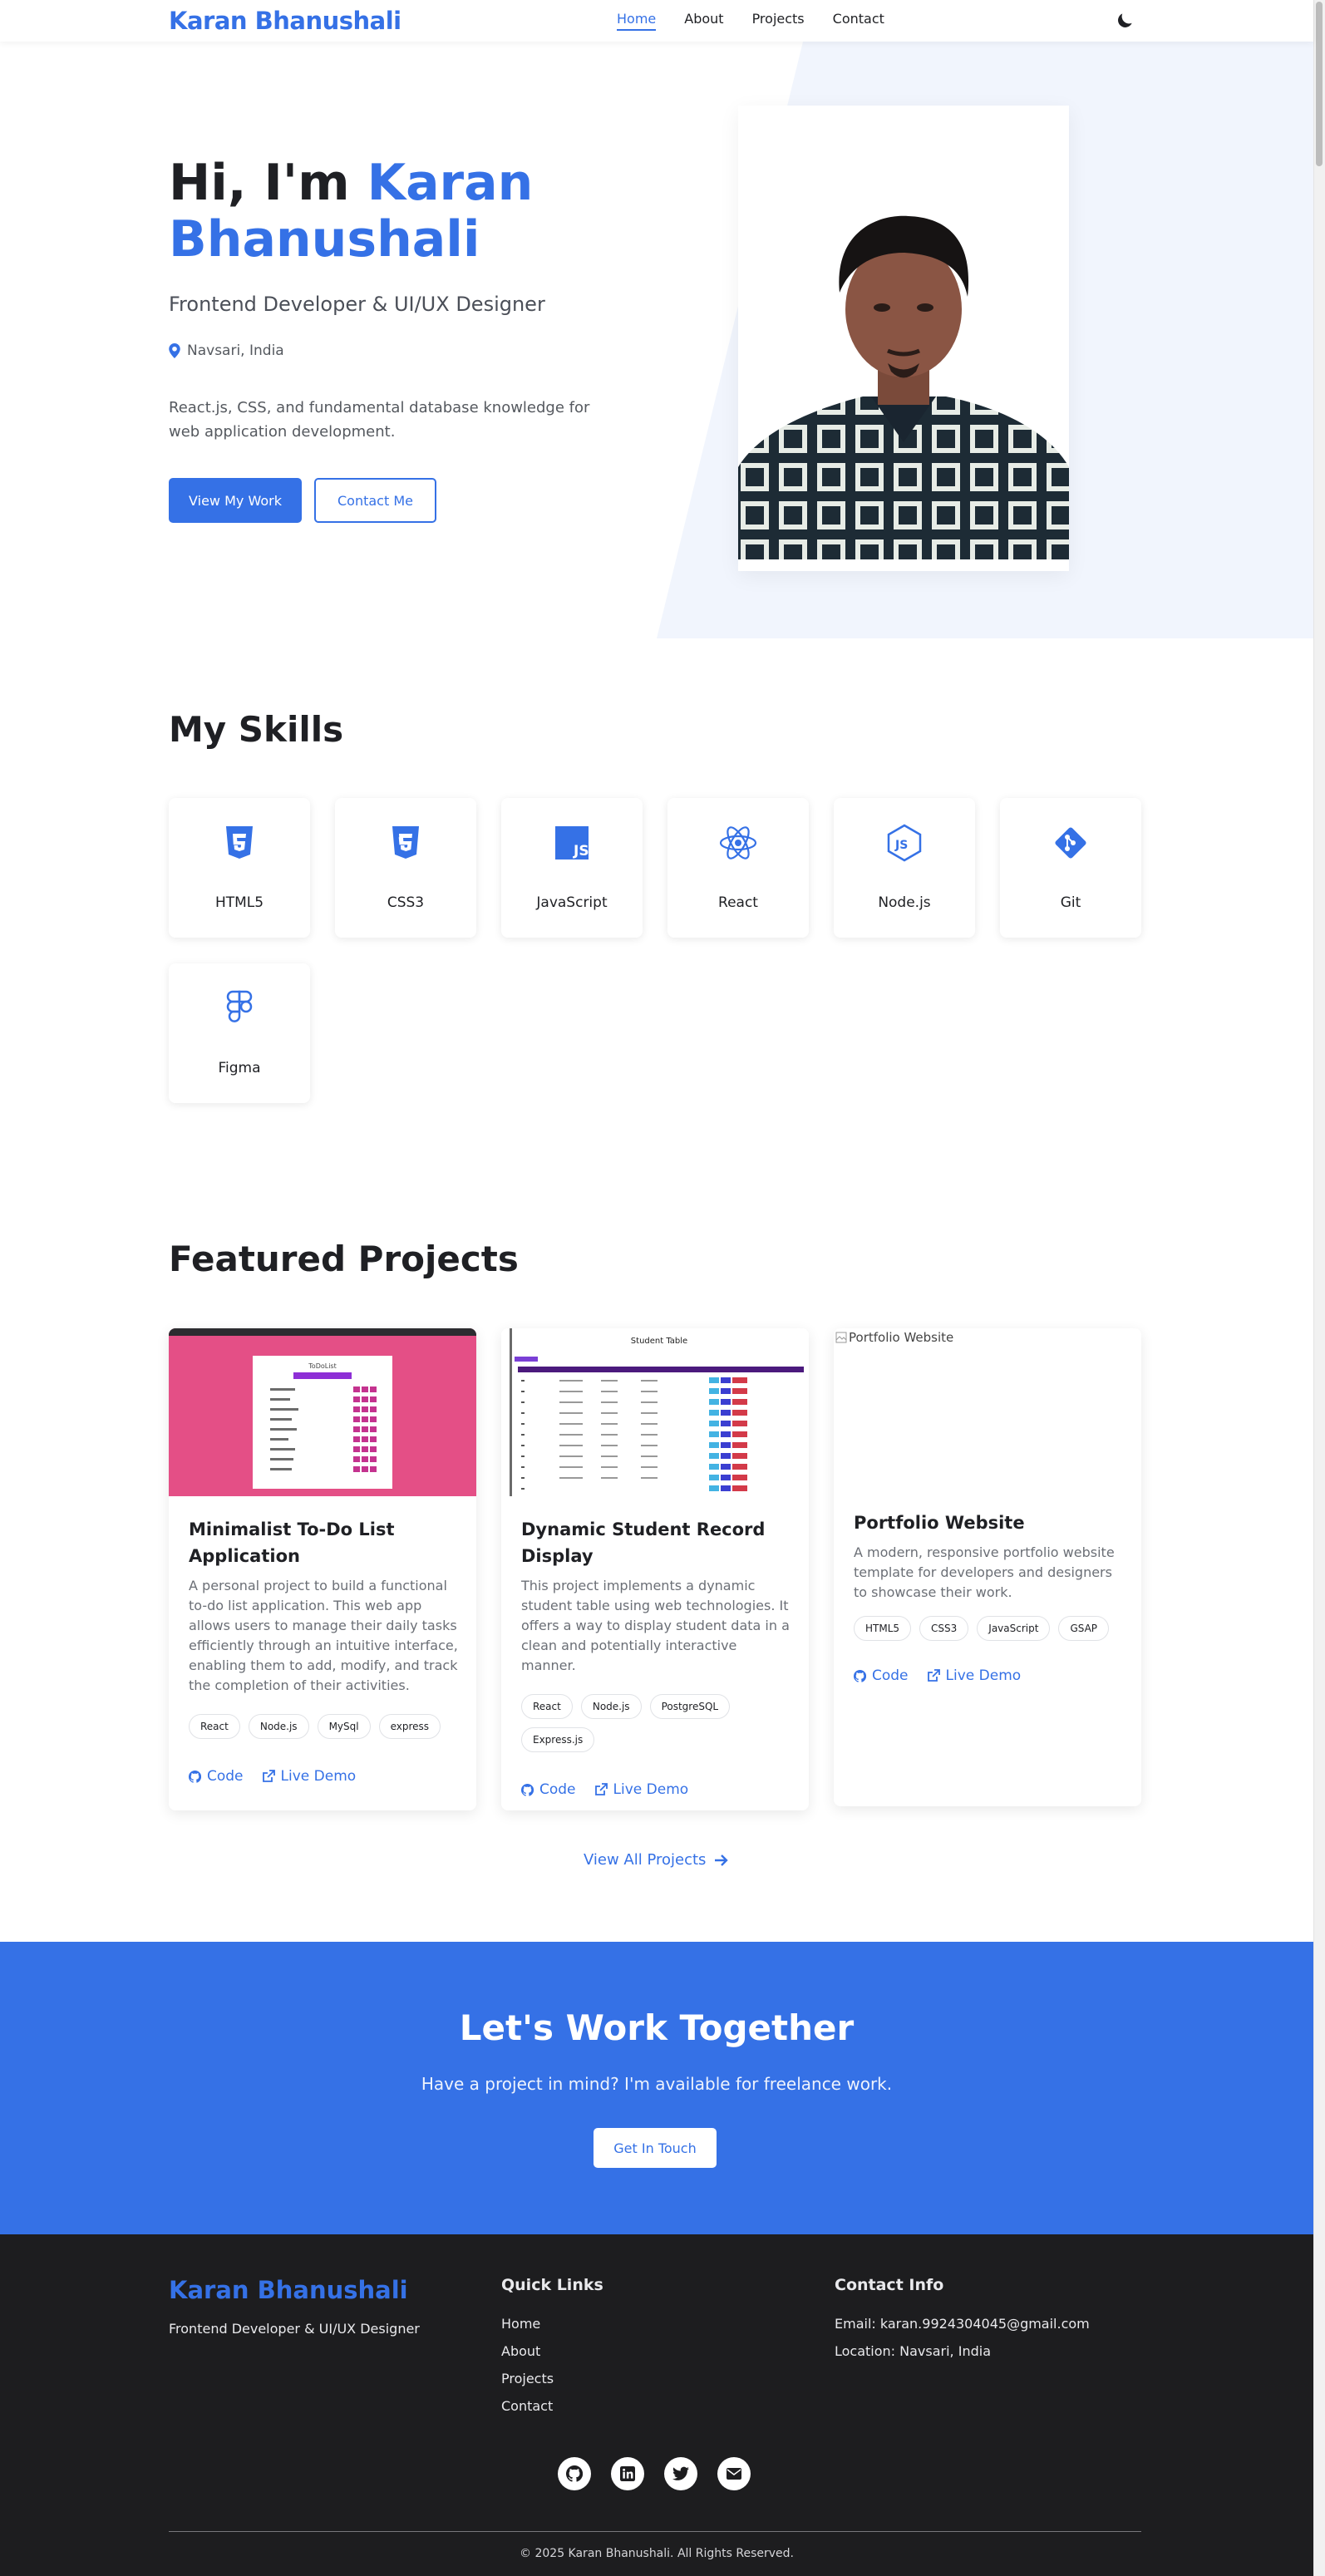  I want to click on hero-name-last: Bhanushali, so click(324, 239).